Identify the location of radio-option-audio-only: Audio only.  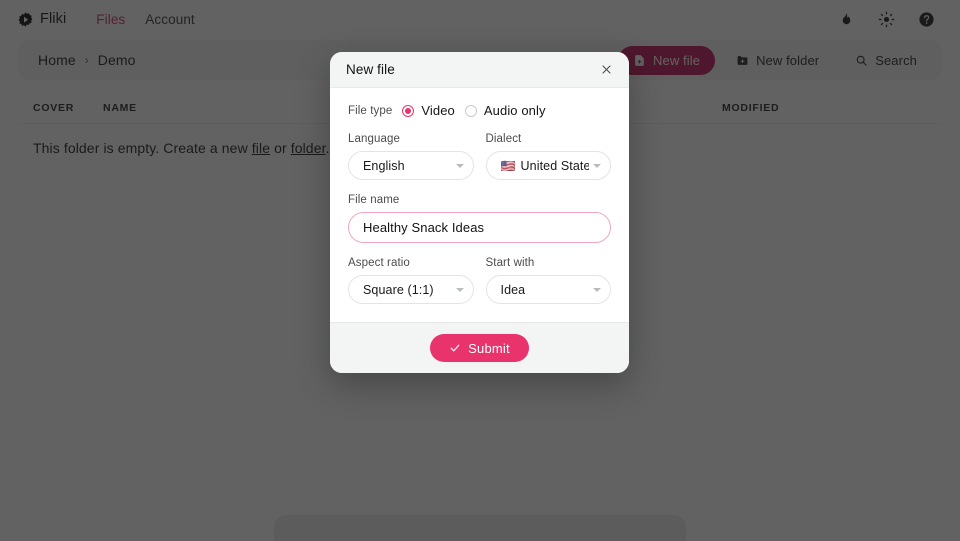
(505, 110).